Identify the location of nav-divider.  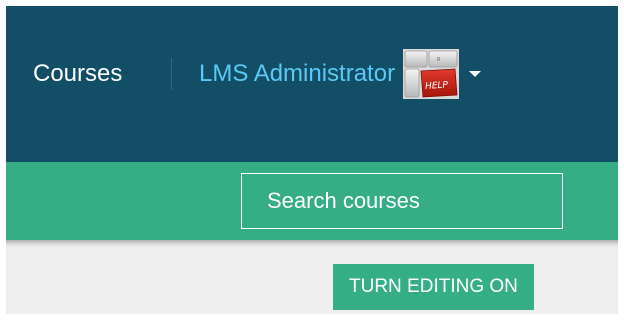
(171, 74).